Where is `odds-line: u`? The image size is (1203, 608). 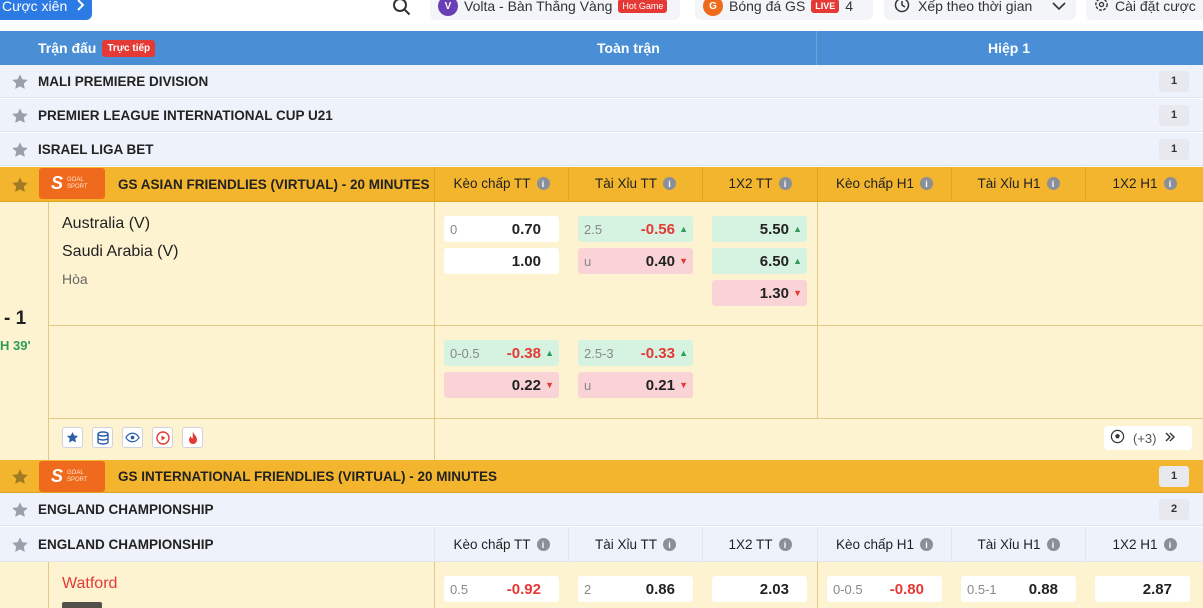 odds-line: u is located at coordinates (588, 261).